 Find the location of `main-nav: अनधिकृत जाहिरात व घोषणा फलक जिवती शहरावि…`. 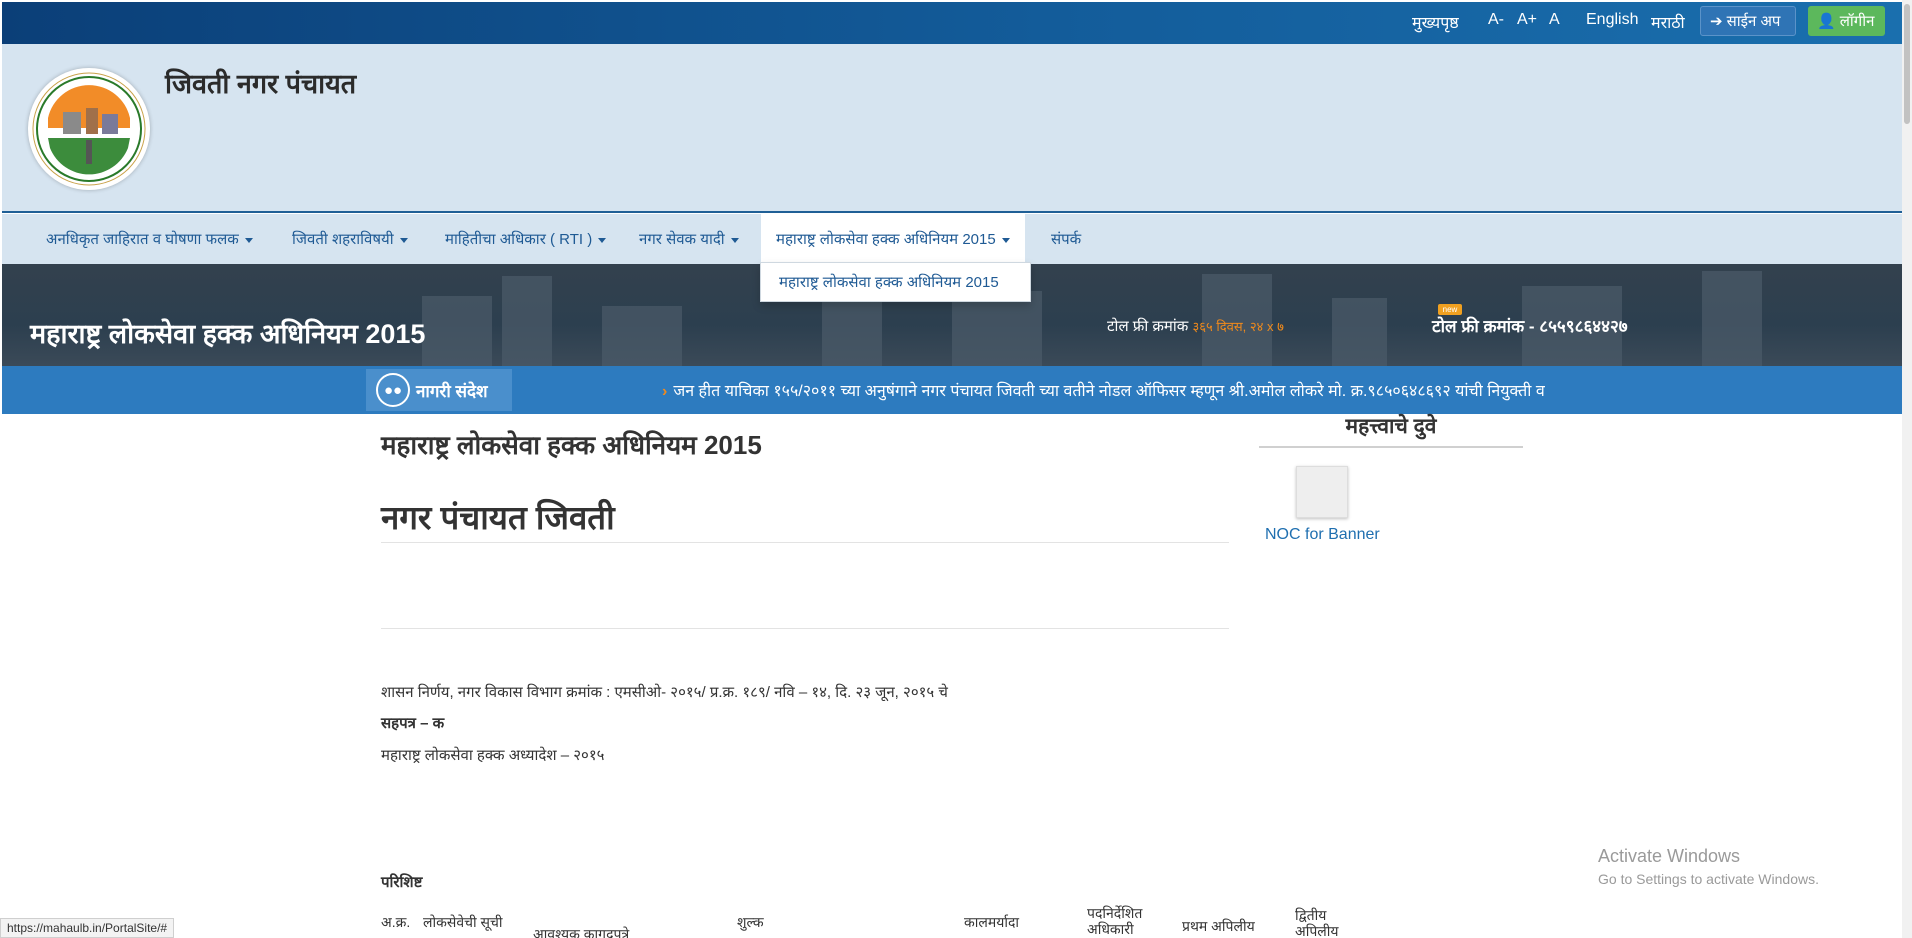

main-nav: अनधिकृत जाहिरात व घोषणा फलक जिवती शहरावि… is located at coordinates (952, 239).